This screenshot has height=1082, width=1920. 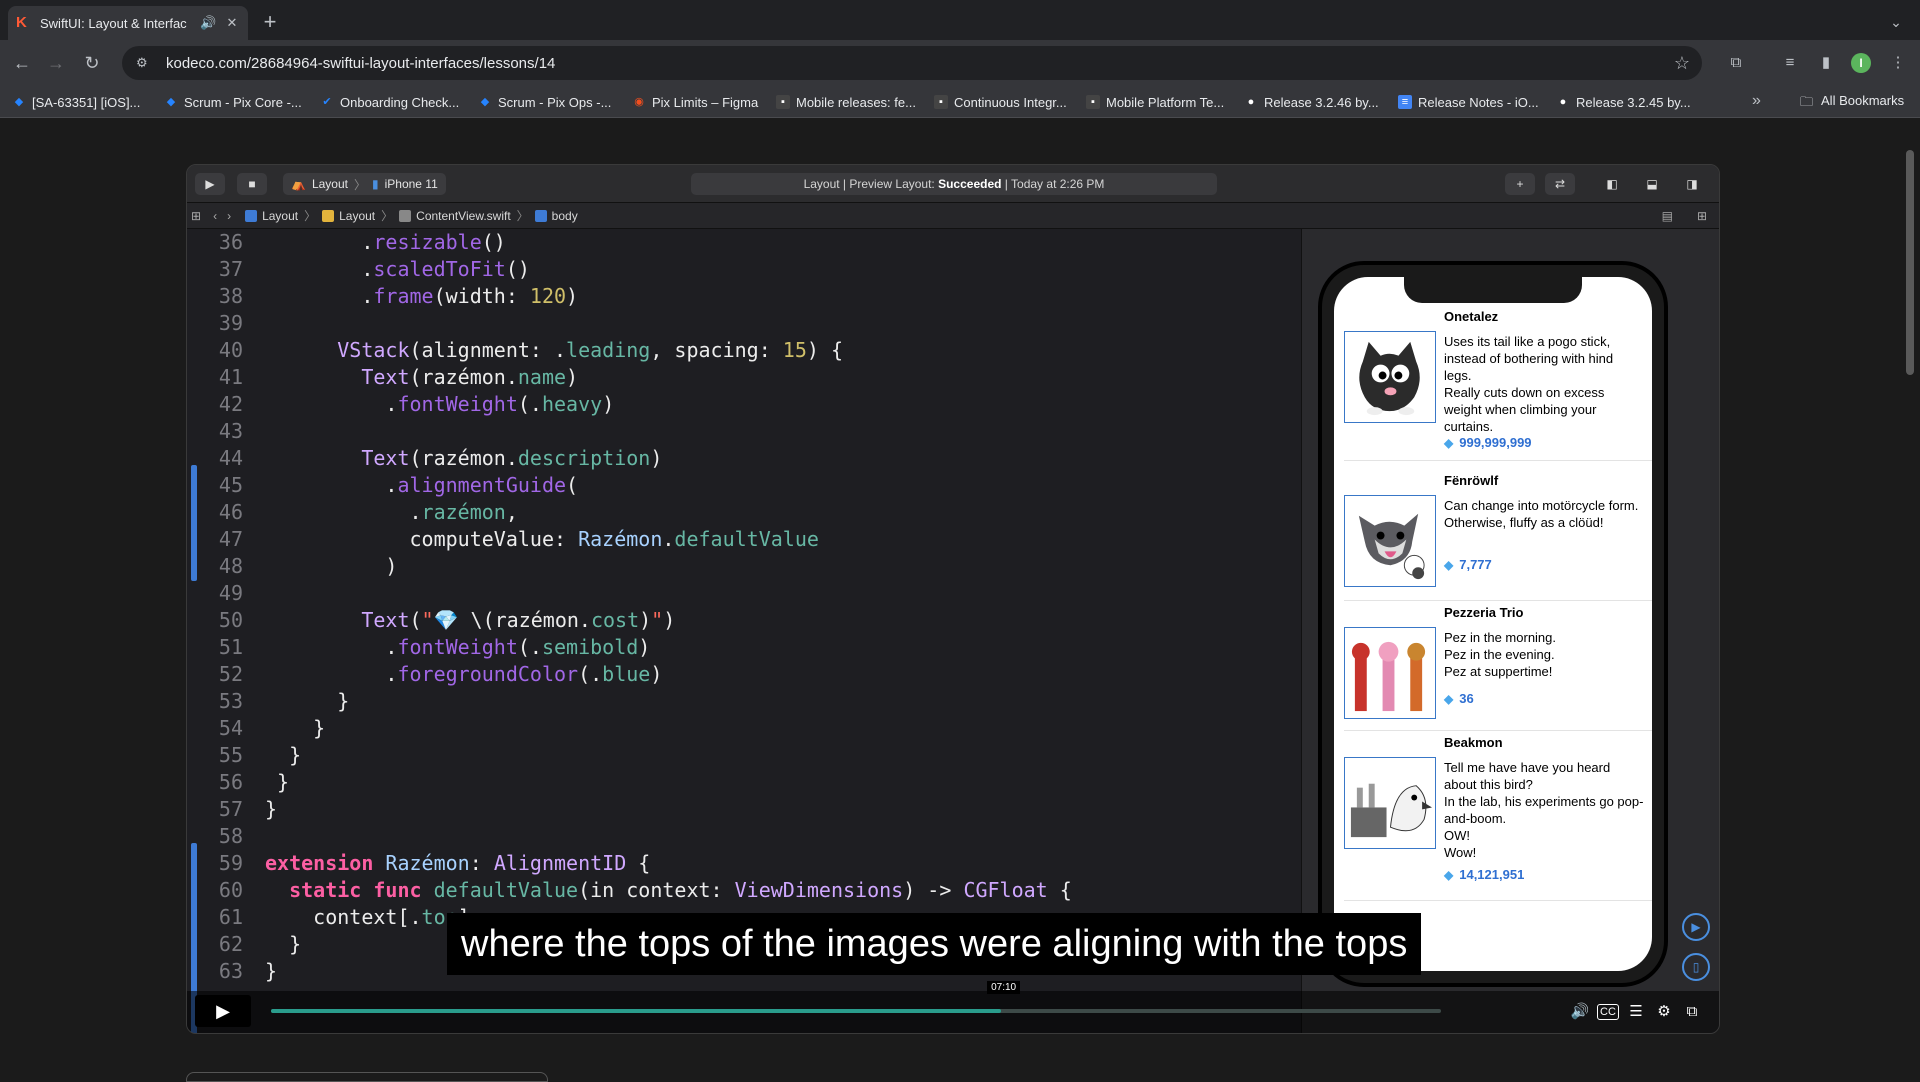 What do you see at coordinates (328, 215) in the screenshot?
I see `folder-icon` at bounding box center [328, 215].